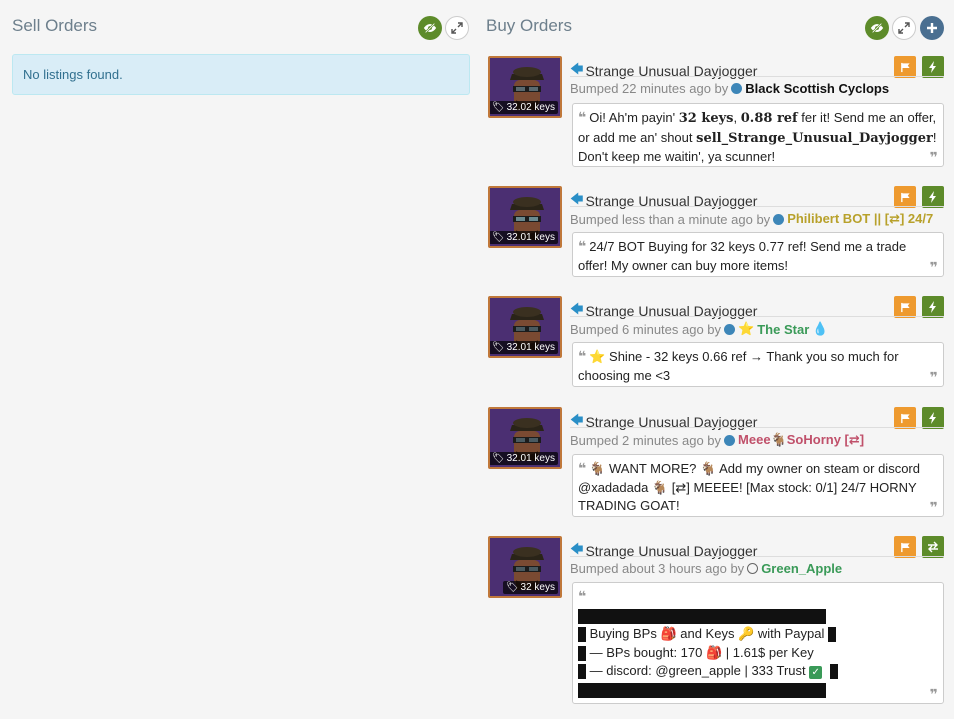 Image resolution: width=954 pixels, height=719 pixels. What do you see at coordinates (657, 568) in the screenshot?
I see `bumped-text: Bumped about 3 hours ago by` at bounding box center [657, 568].